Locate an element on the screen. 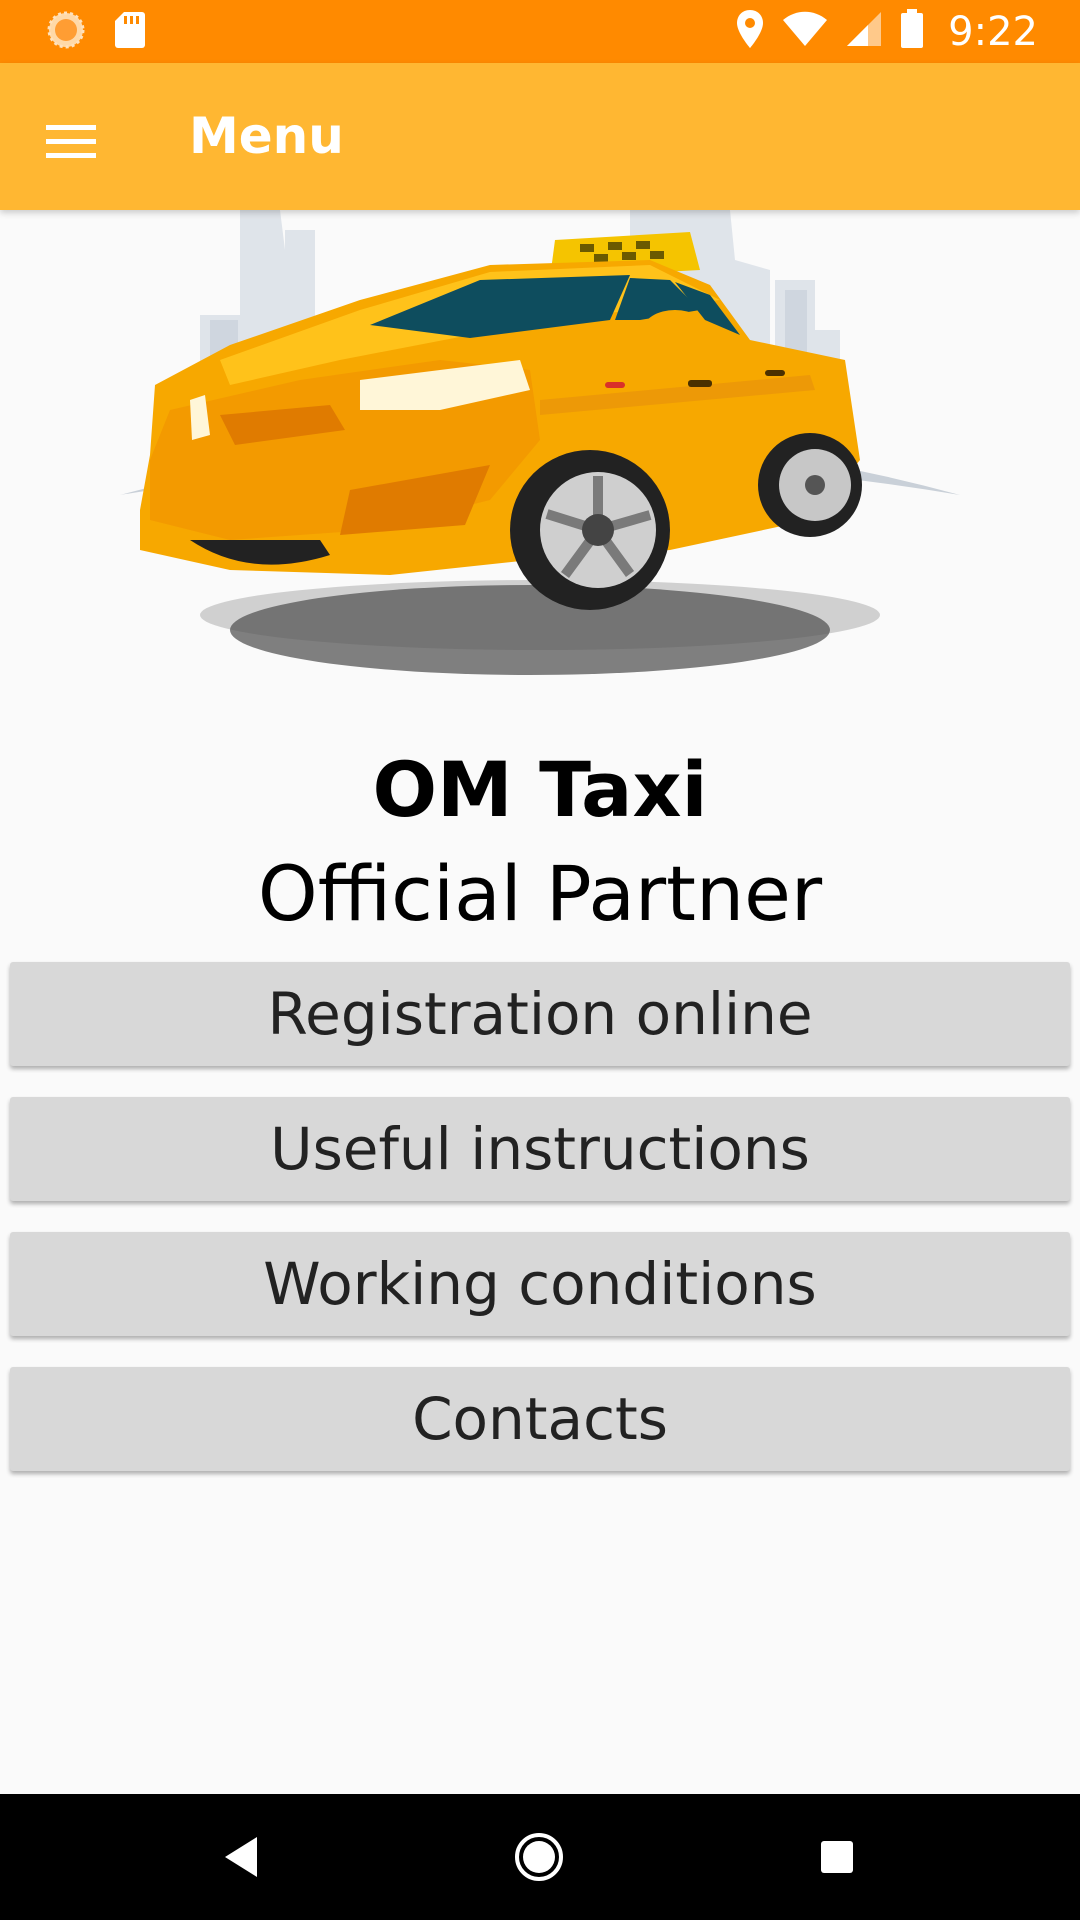 This screenshot has width=1080, height=1920. working-conditions-button: Working conditions is located at coordinates (540, 1284).